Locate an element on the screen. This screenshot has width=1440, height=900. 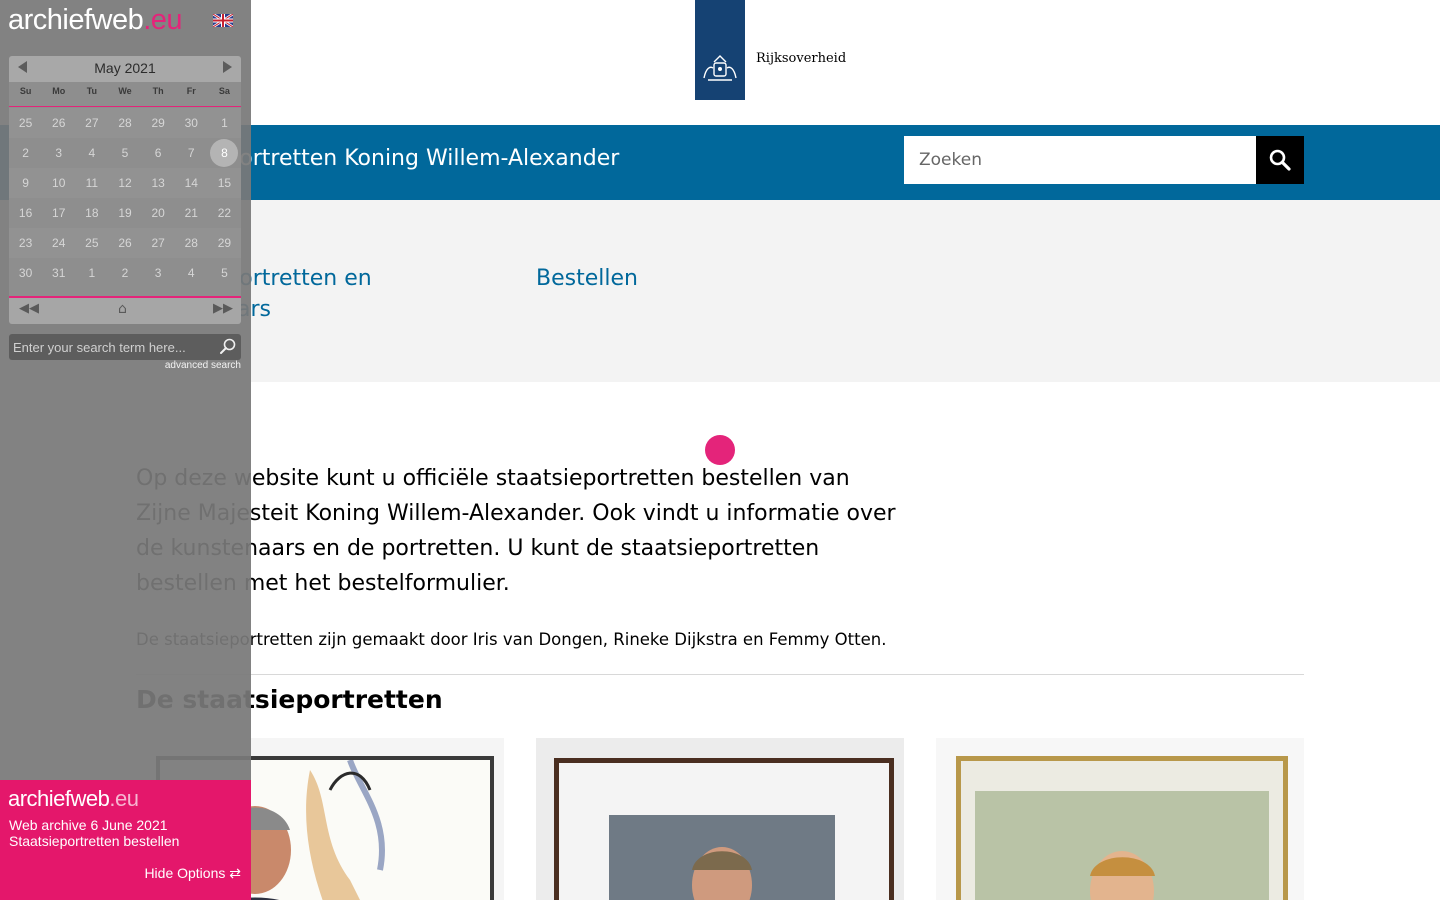
search-button is located at coordinates (1280, 160).